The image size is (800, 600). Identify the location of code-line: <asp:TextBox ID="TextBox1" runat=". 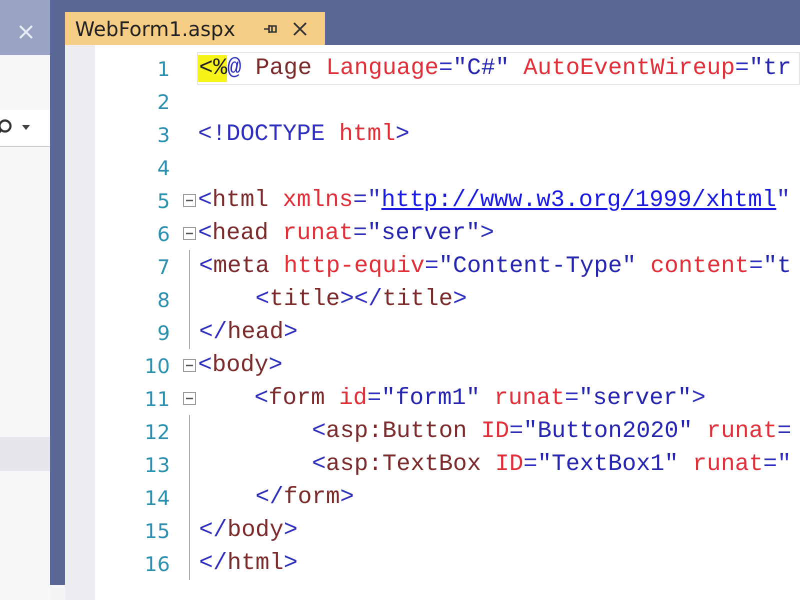
(551, 464).